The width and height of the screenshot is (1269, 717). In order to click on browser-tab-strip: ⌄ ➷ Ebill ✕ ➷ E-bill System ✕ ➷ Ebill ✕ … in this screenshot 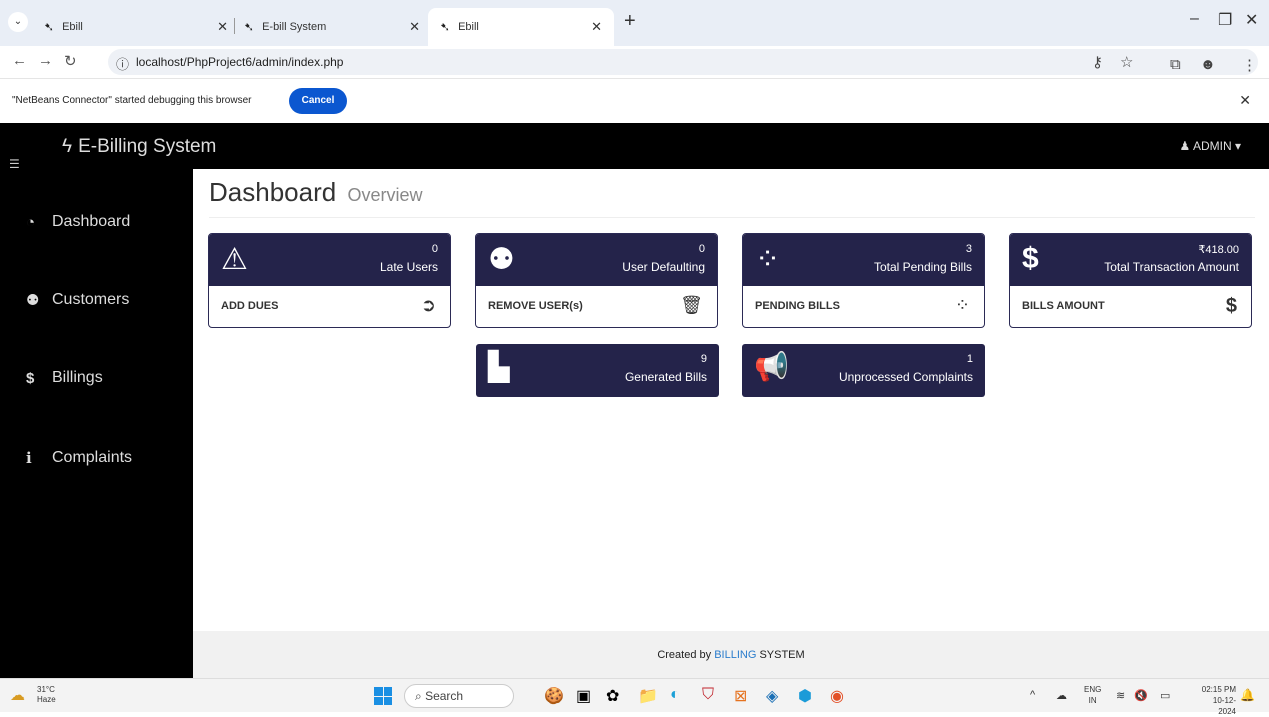, I will do `click(634, 23)`.